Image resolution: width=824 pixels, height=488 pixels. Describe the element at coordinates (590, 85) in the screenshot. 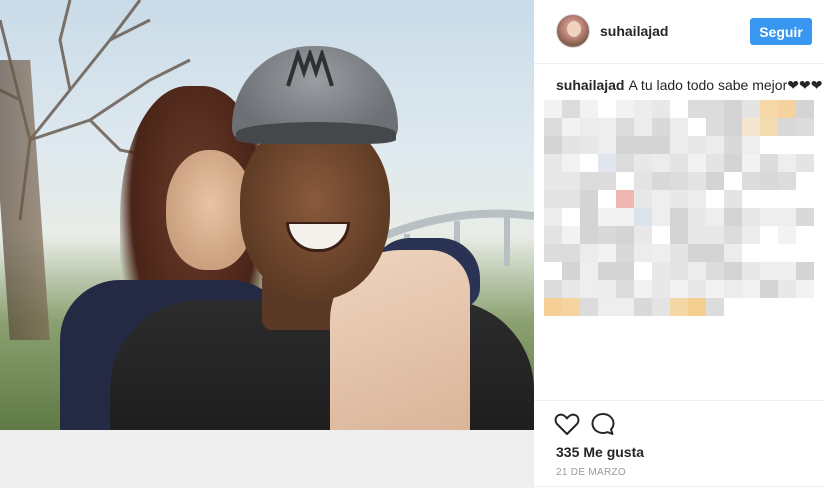

I see `caption-username: suhailajad` at that location.